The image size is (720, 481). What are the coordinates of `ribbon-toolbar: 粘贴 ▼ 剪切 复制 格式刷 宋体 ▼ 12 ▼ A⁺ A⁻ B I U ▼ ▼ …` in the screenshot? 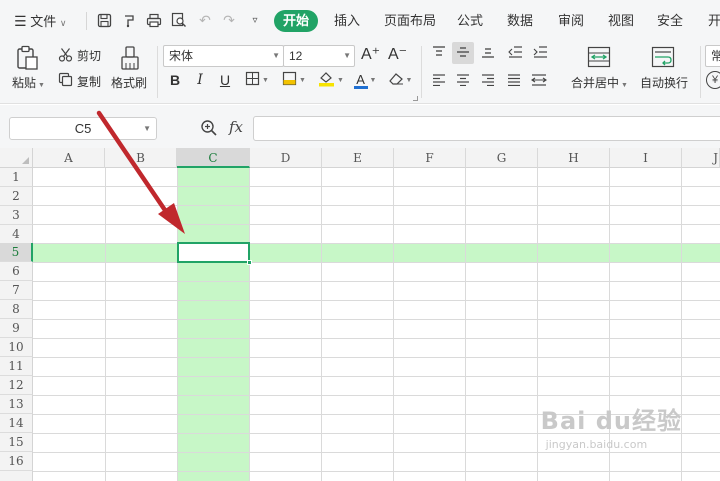 It's located at (360, 72).